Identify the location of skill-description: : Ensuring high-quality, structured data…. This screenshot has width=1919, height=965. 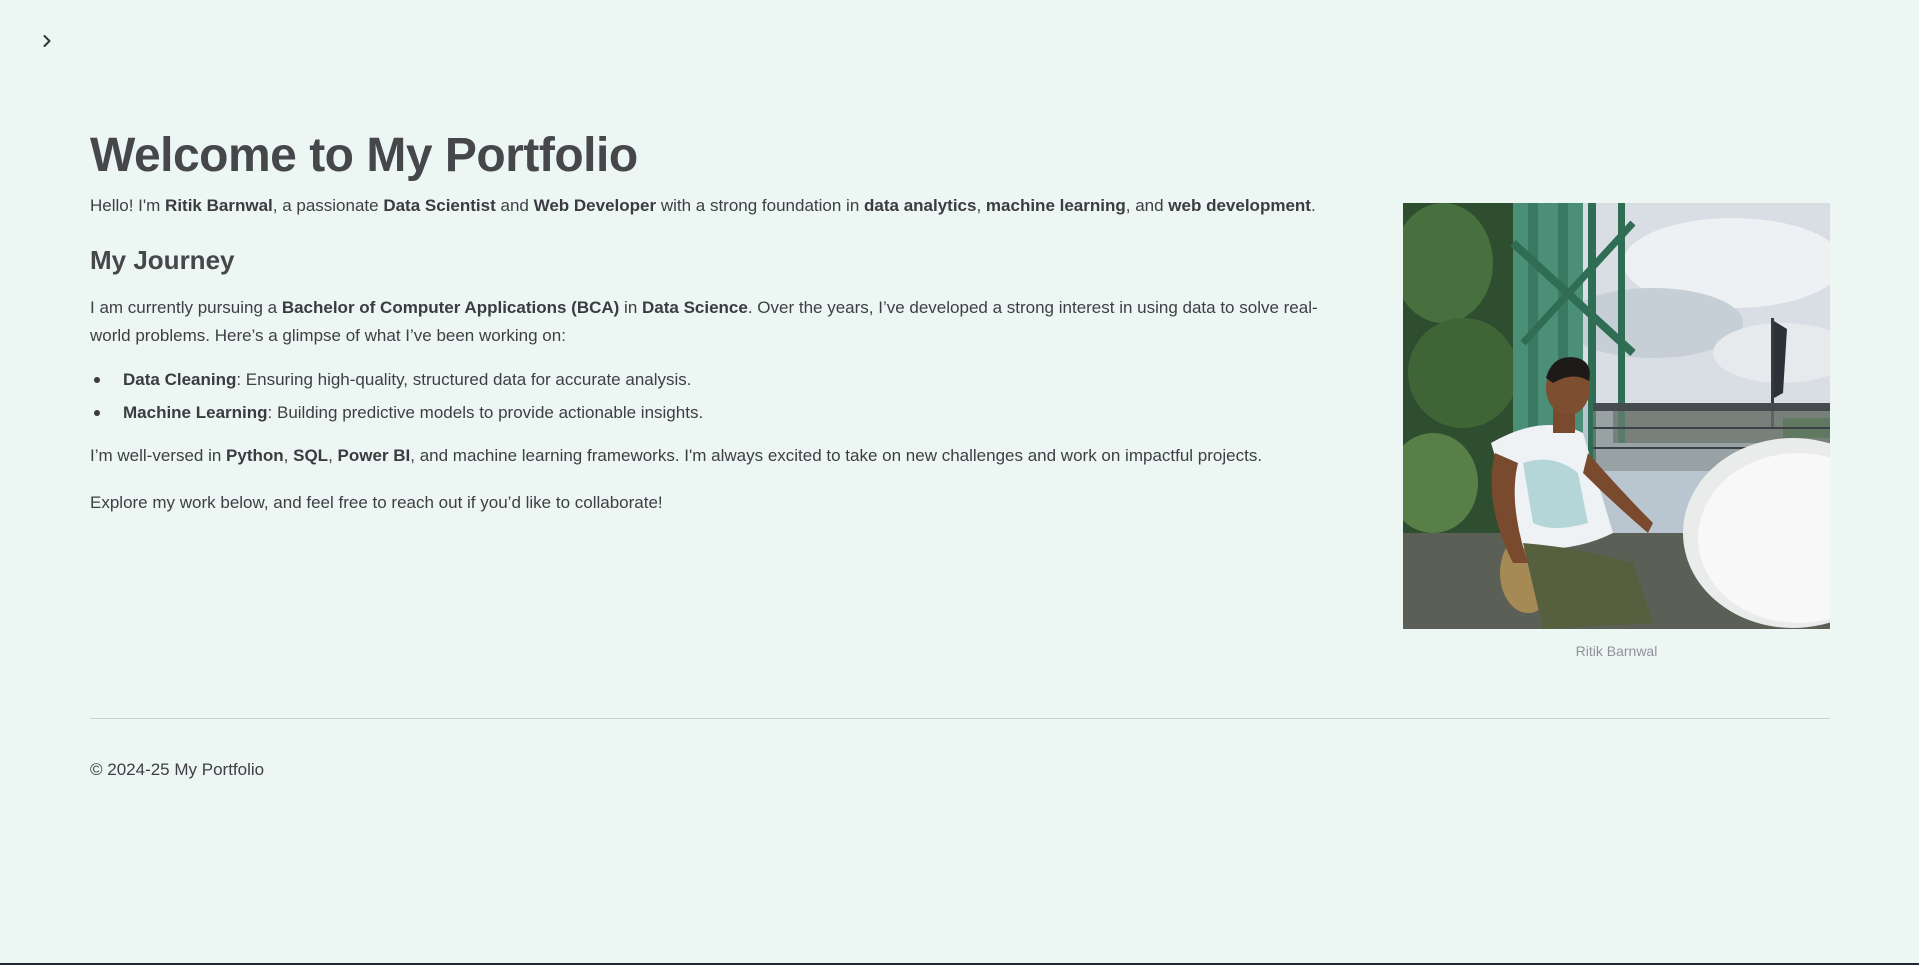
(464, 379).